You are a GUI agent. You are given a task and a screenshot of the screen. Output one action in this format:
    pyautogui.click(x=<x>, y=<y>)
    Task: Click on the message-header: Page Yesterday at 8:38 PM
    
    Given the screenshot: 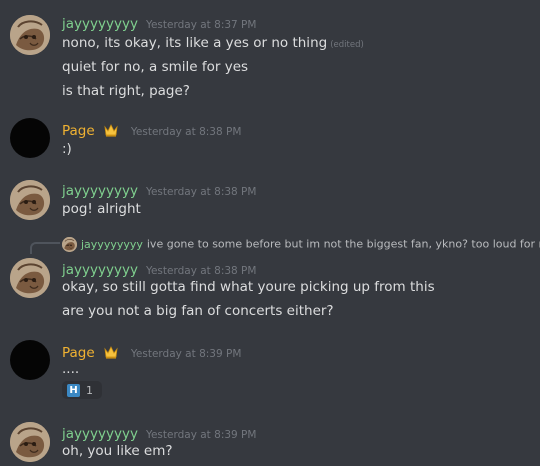 What is the action you would take?
    pyautogui.click(x=151, y=129)
    